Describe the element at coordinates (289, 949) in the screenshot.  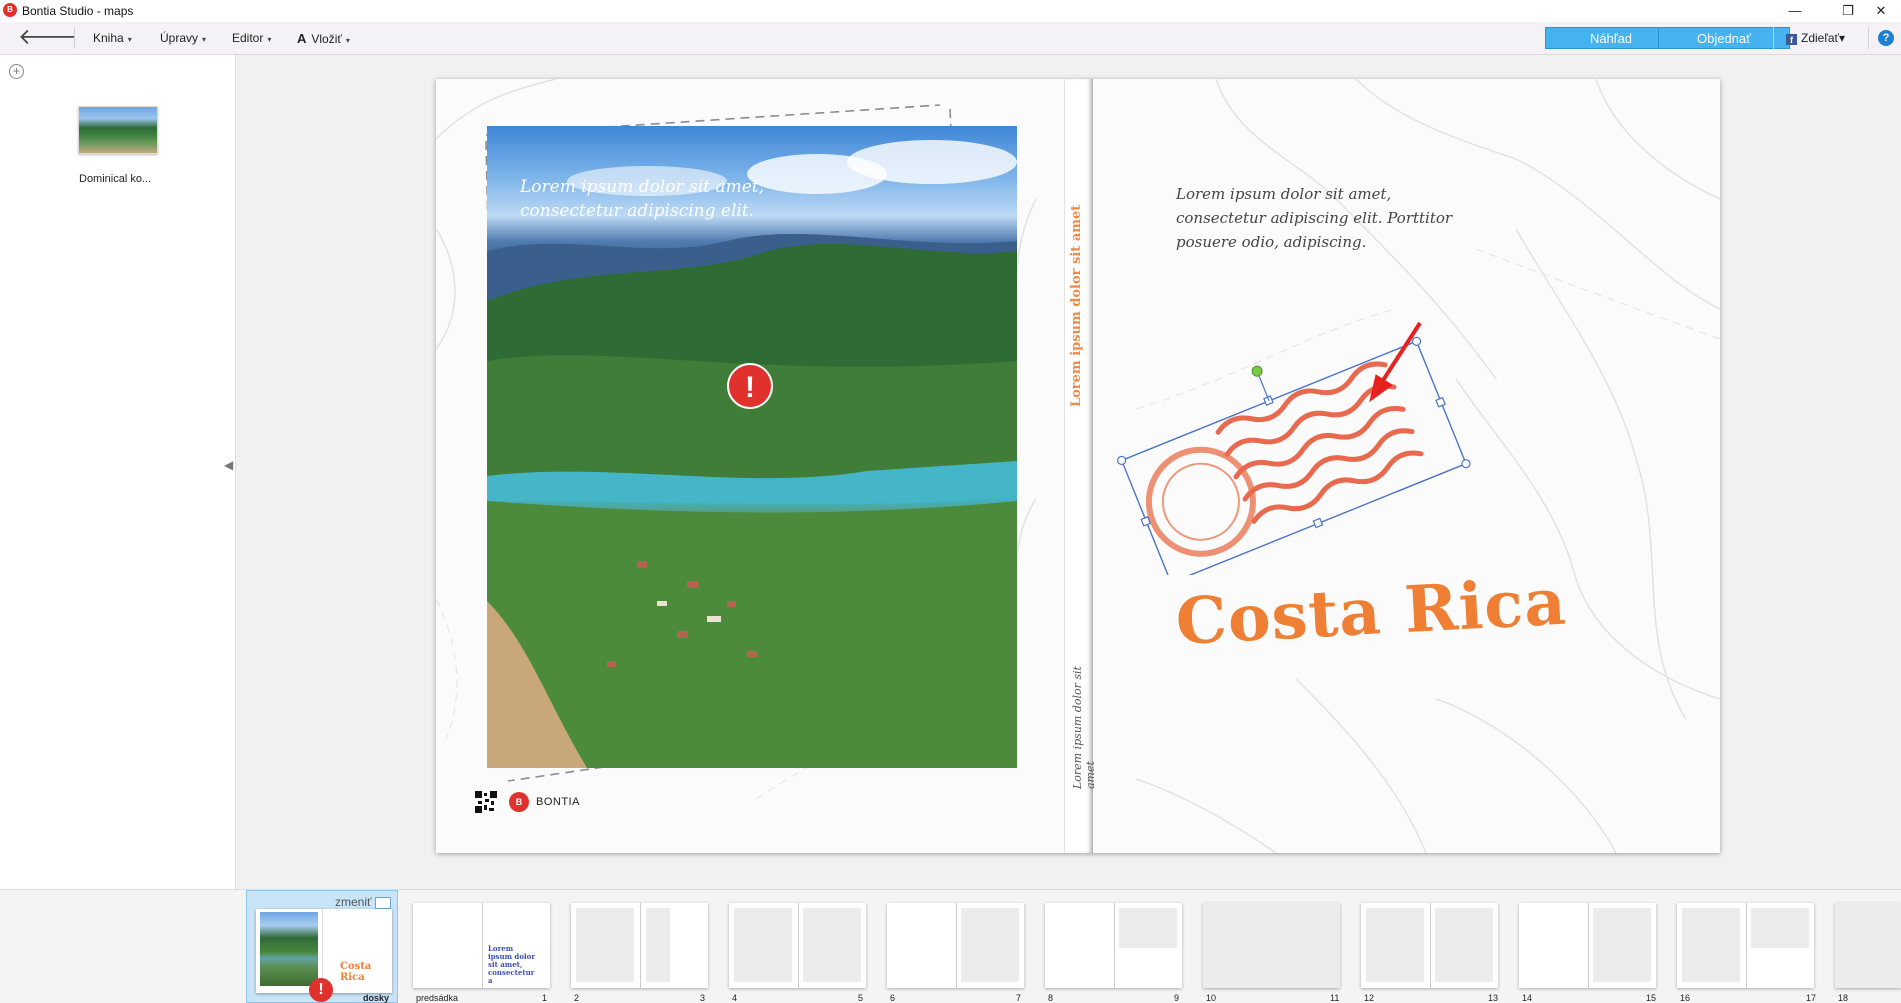
I see `cover-thumbnail-photo` at that location.